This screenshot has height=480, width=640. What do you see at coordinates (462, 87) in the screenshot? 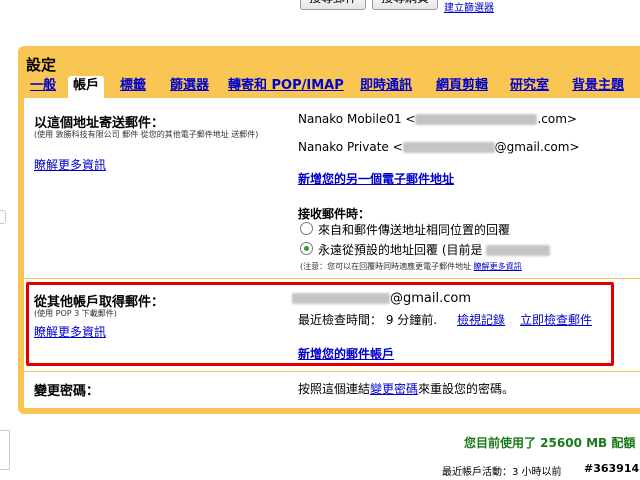
I see `tab-web-clips: 網頁剪輯` at bounding box center [462, 87].